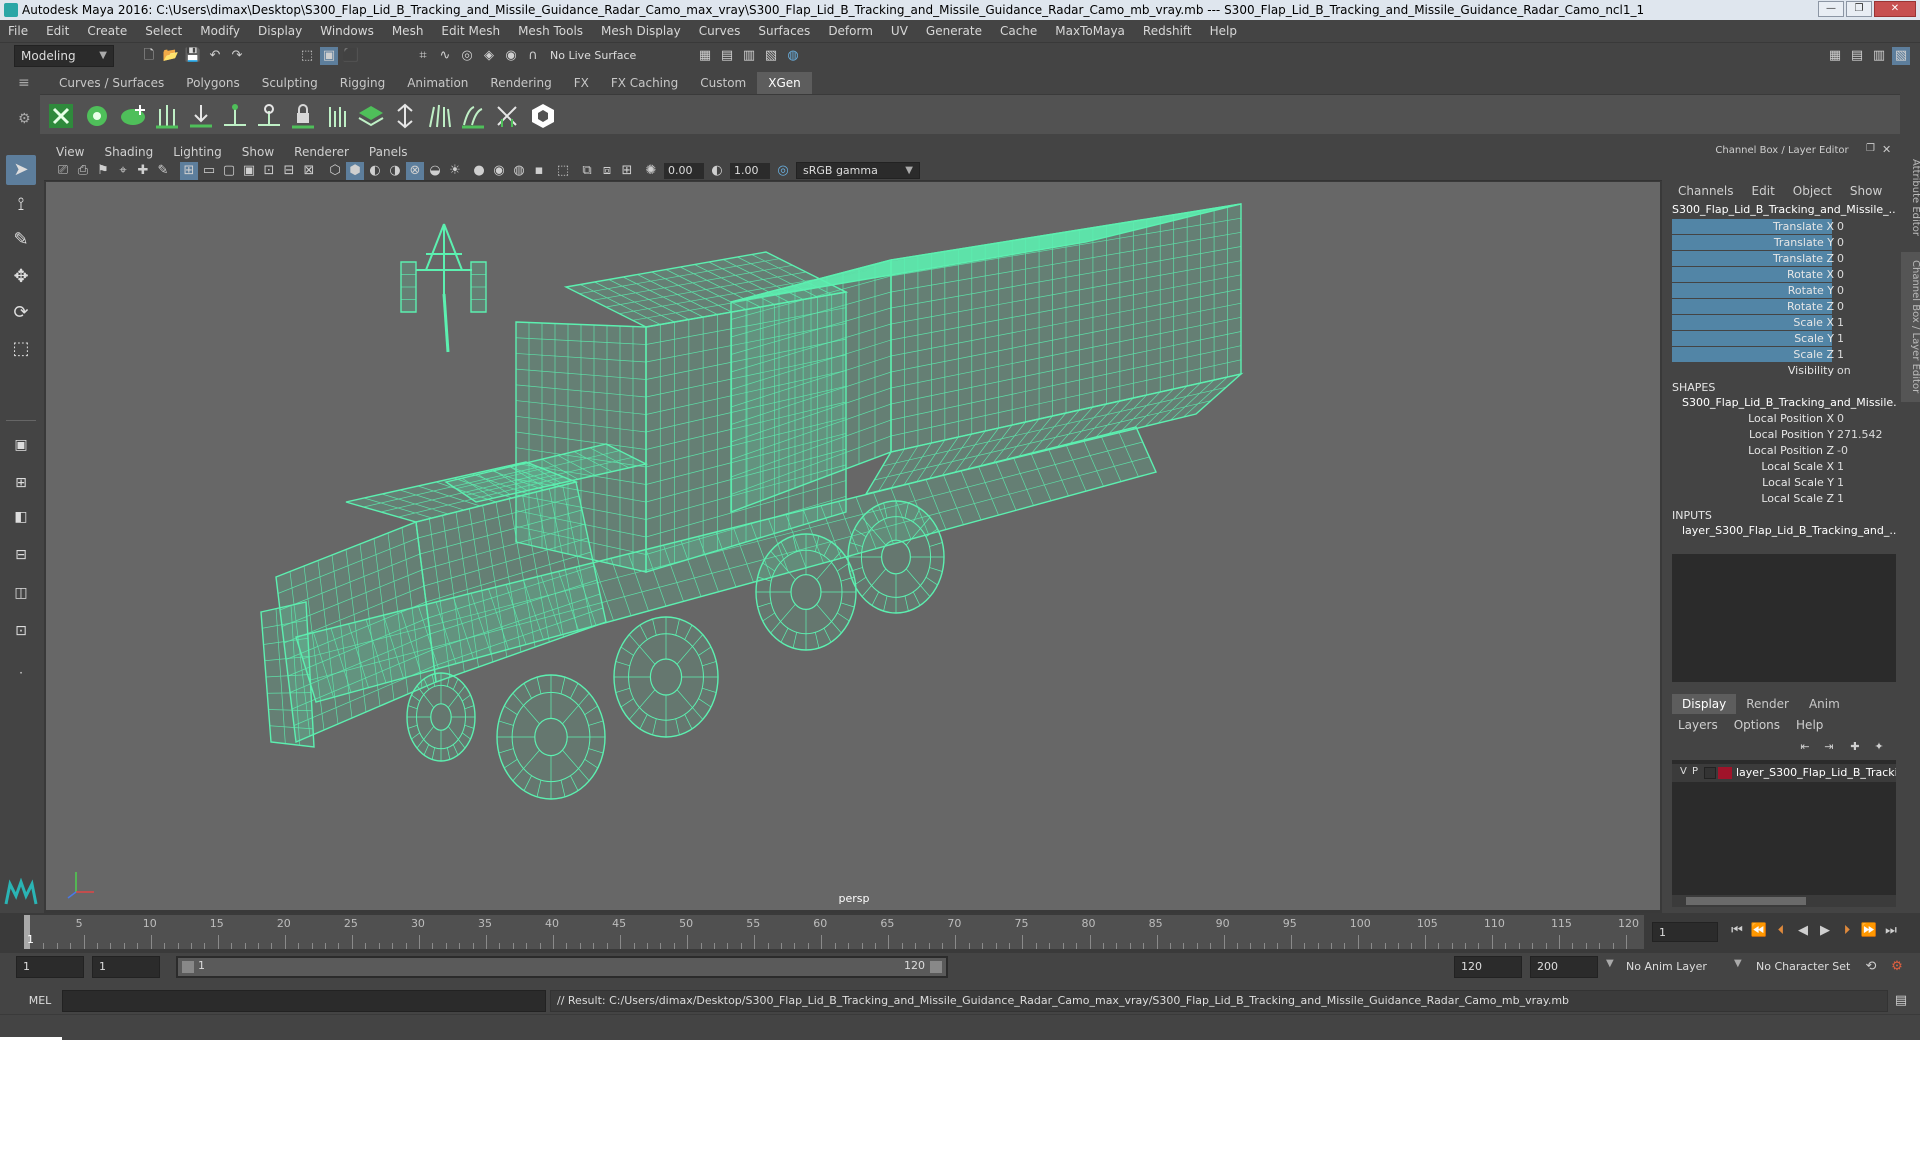 The image size is (1920, 1158). What do you see at coordinates (1695, 771) in the screenshot?
I see `layer-playback-toggle: P` at bounding box center [1695, 771].